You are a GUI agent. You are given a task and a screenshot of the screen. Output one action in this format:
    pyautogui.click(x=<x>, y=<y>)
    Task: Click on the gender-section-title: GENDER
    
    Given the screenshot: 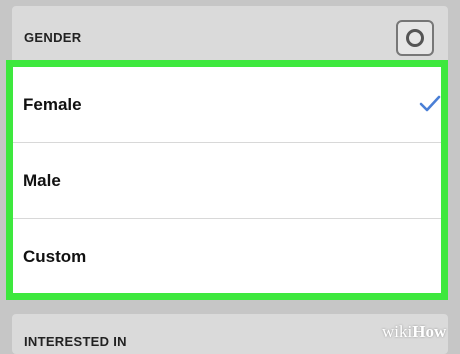 What is the action you would take?
    pyautogui.click(x=53, y=37)
    